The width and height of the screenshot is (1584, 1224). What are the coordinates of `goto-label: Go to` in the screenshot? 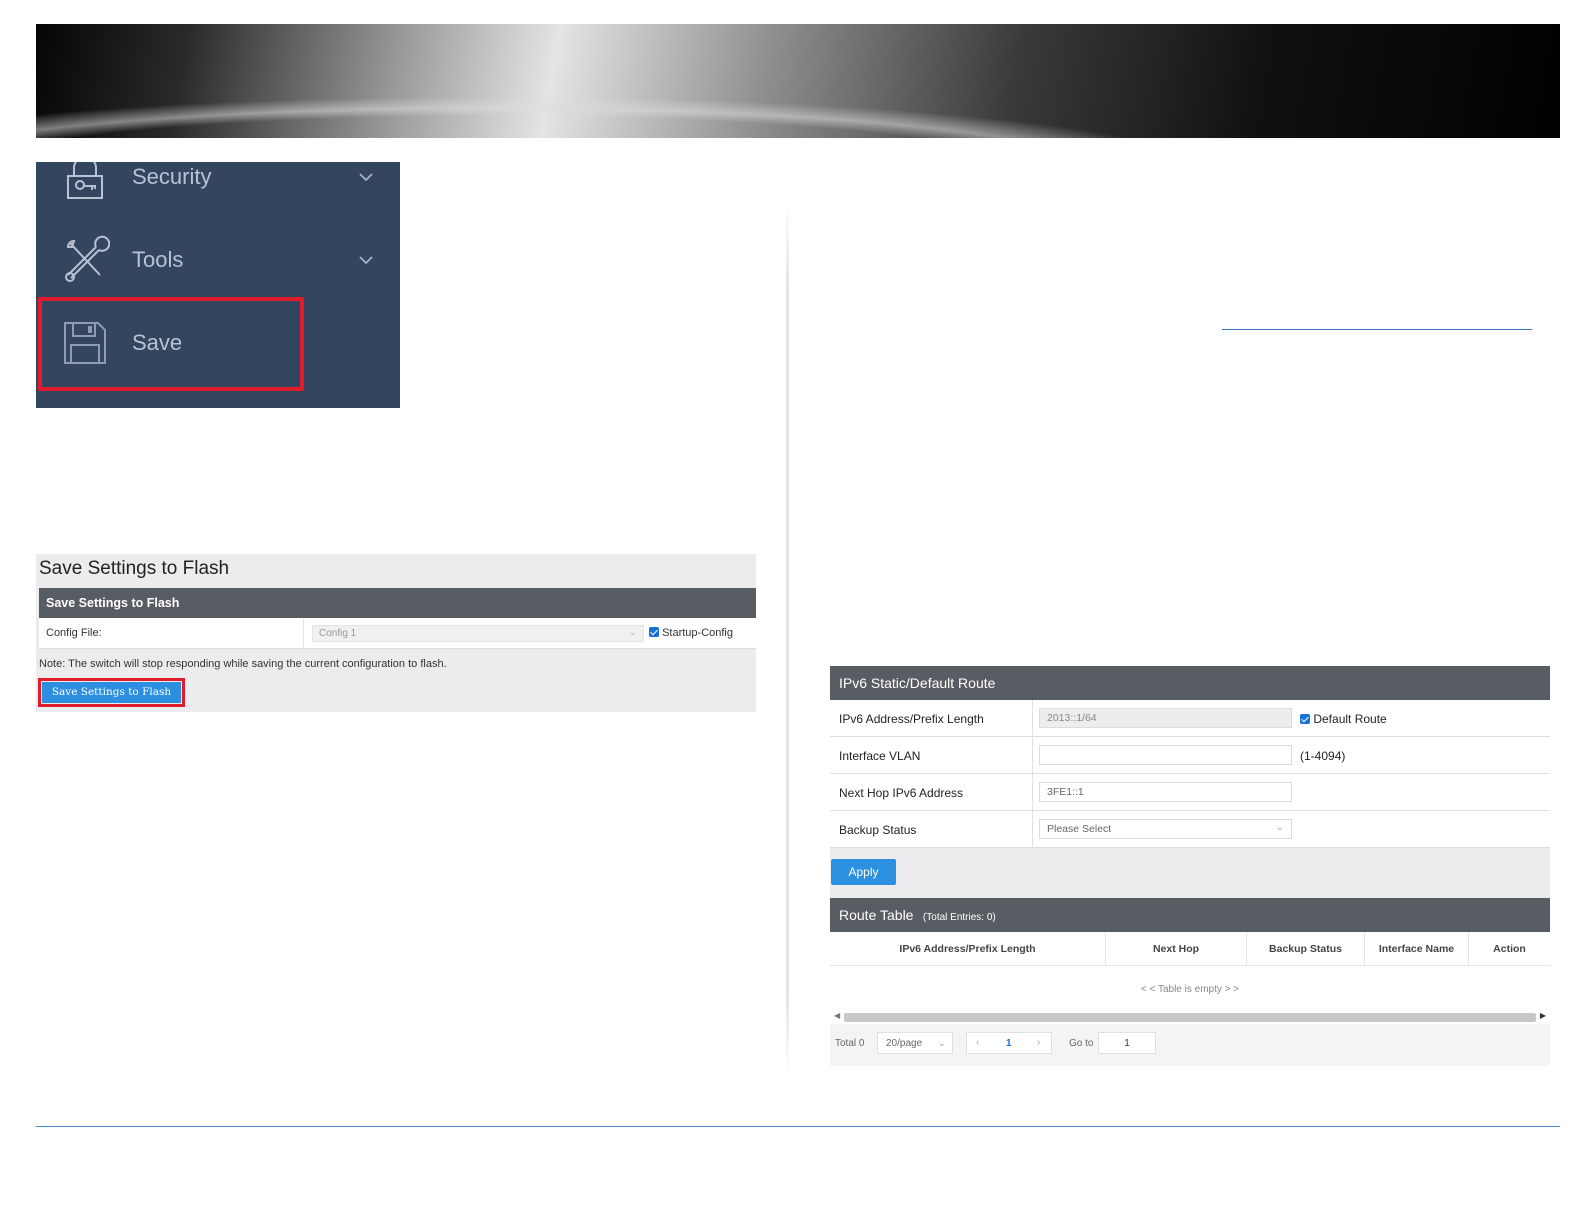 It's located at (1081, 1043).